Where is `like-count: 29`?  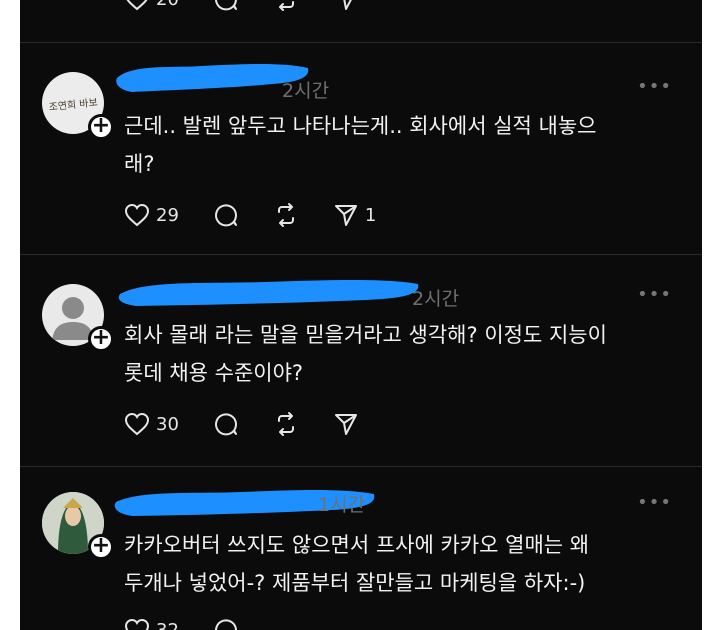 like-count: 29 is located at coordinates (167, 215).